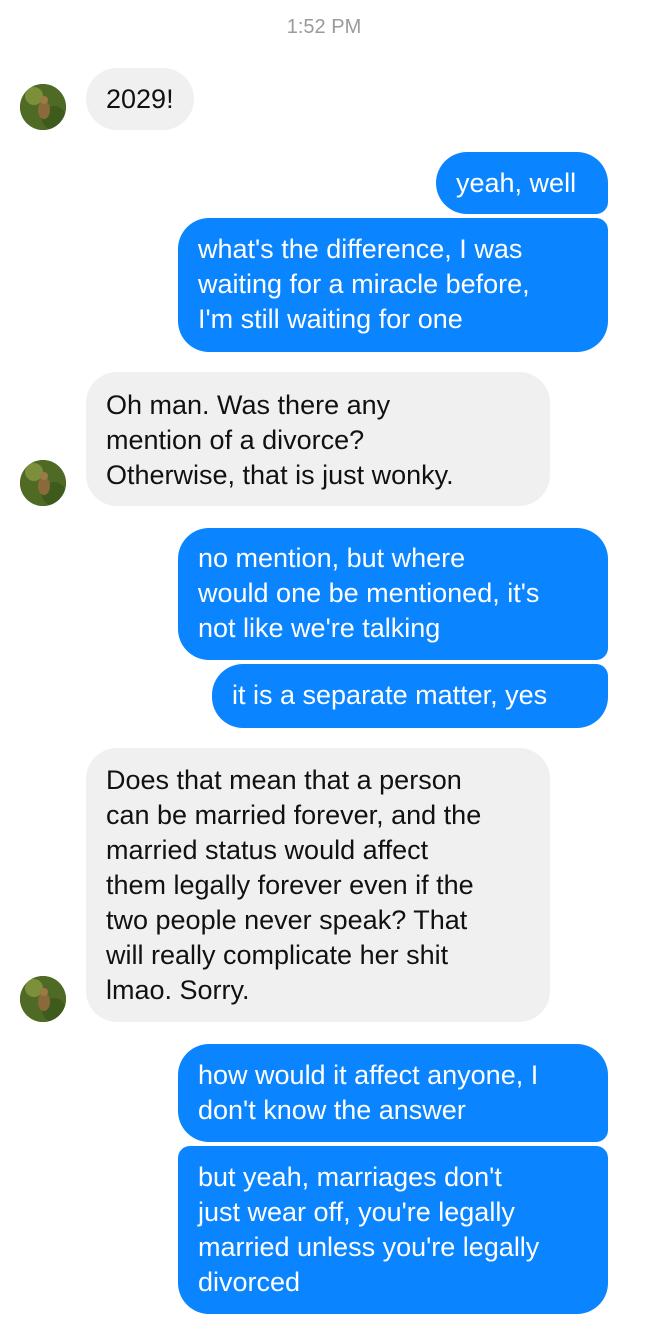 The image size is (648, 1326). Describe the element at coordinates (178, 990) in the screenshot. I see `message-line: lmao. Sorry.` at that location.